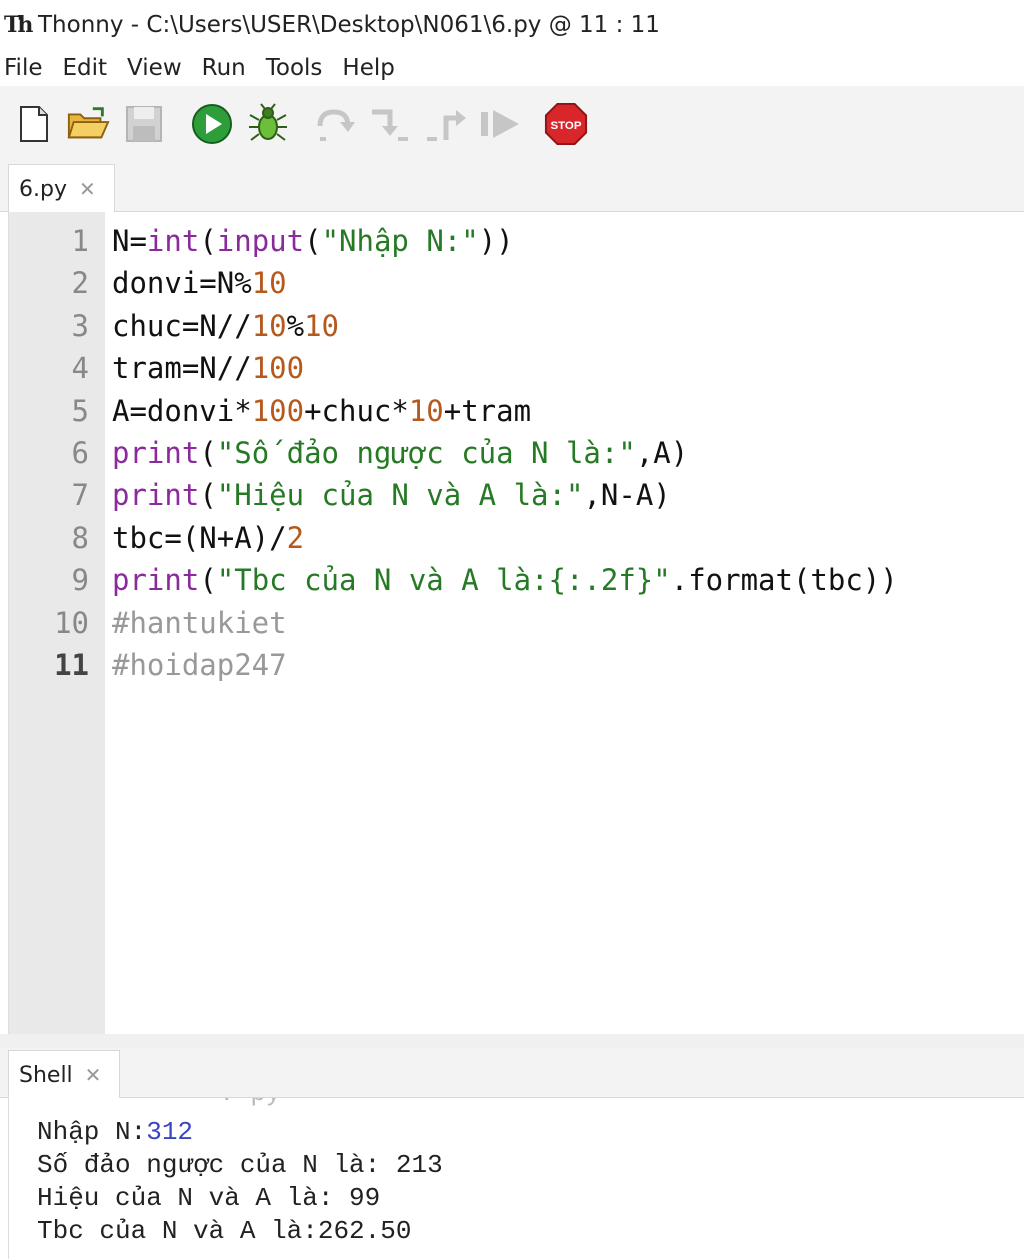 The image size is (1024, 1259). I want to click on save-disk-icon, so click(144, 124).